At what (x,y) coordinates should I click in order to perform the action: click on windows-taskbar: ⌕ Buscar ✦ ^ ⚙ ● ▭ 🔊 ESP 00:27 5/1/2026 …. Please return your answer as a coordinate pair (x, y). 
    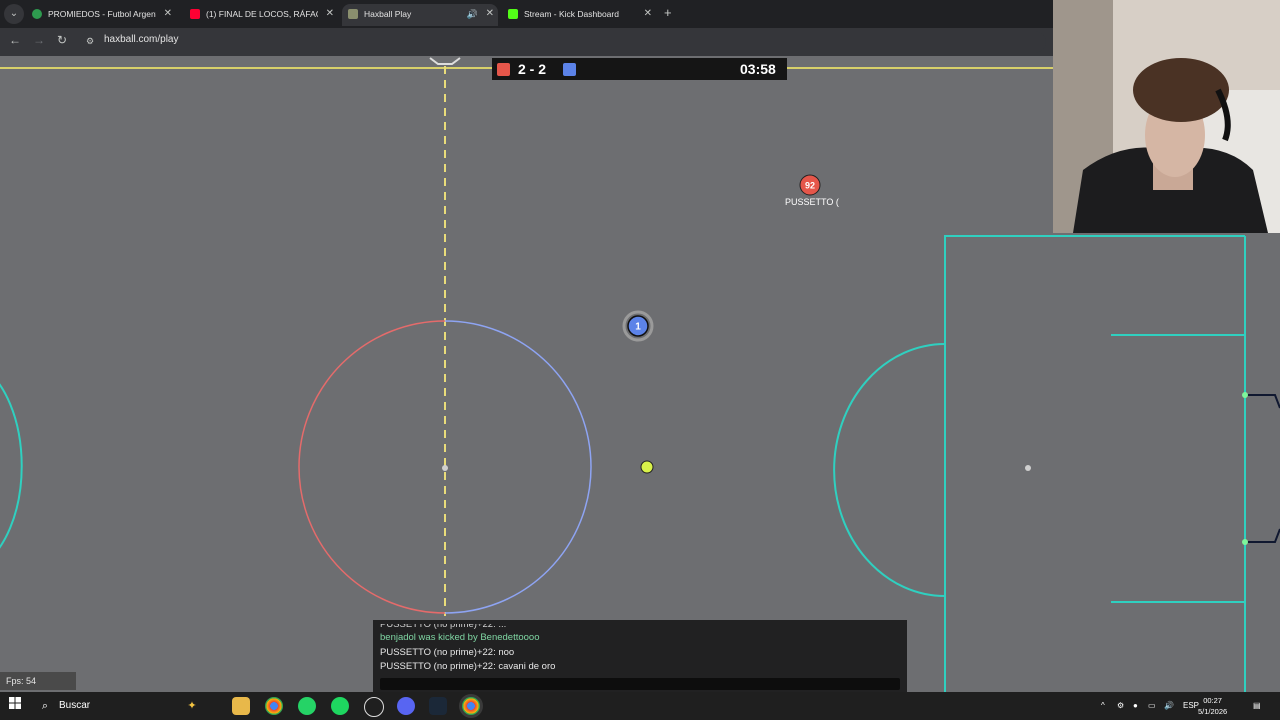
    Looking at the image, I should click on (640, 706).